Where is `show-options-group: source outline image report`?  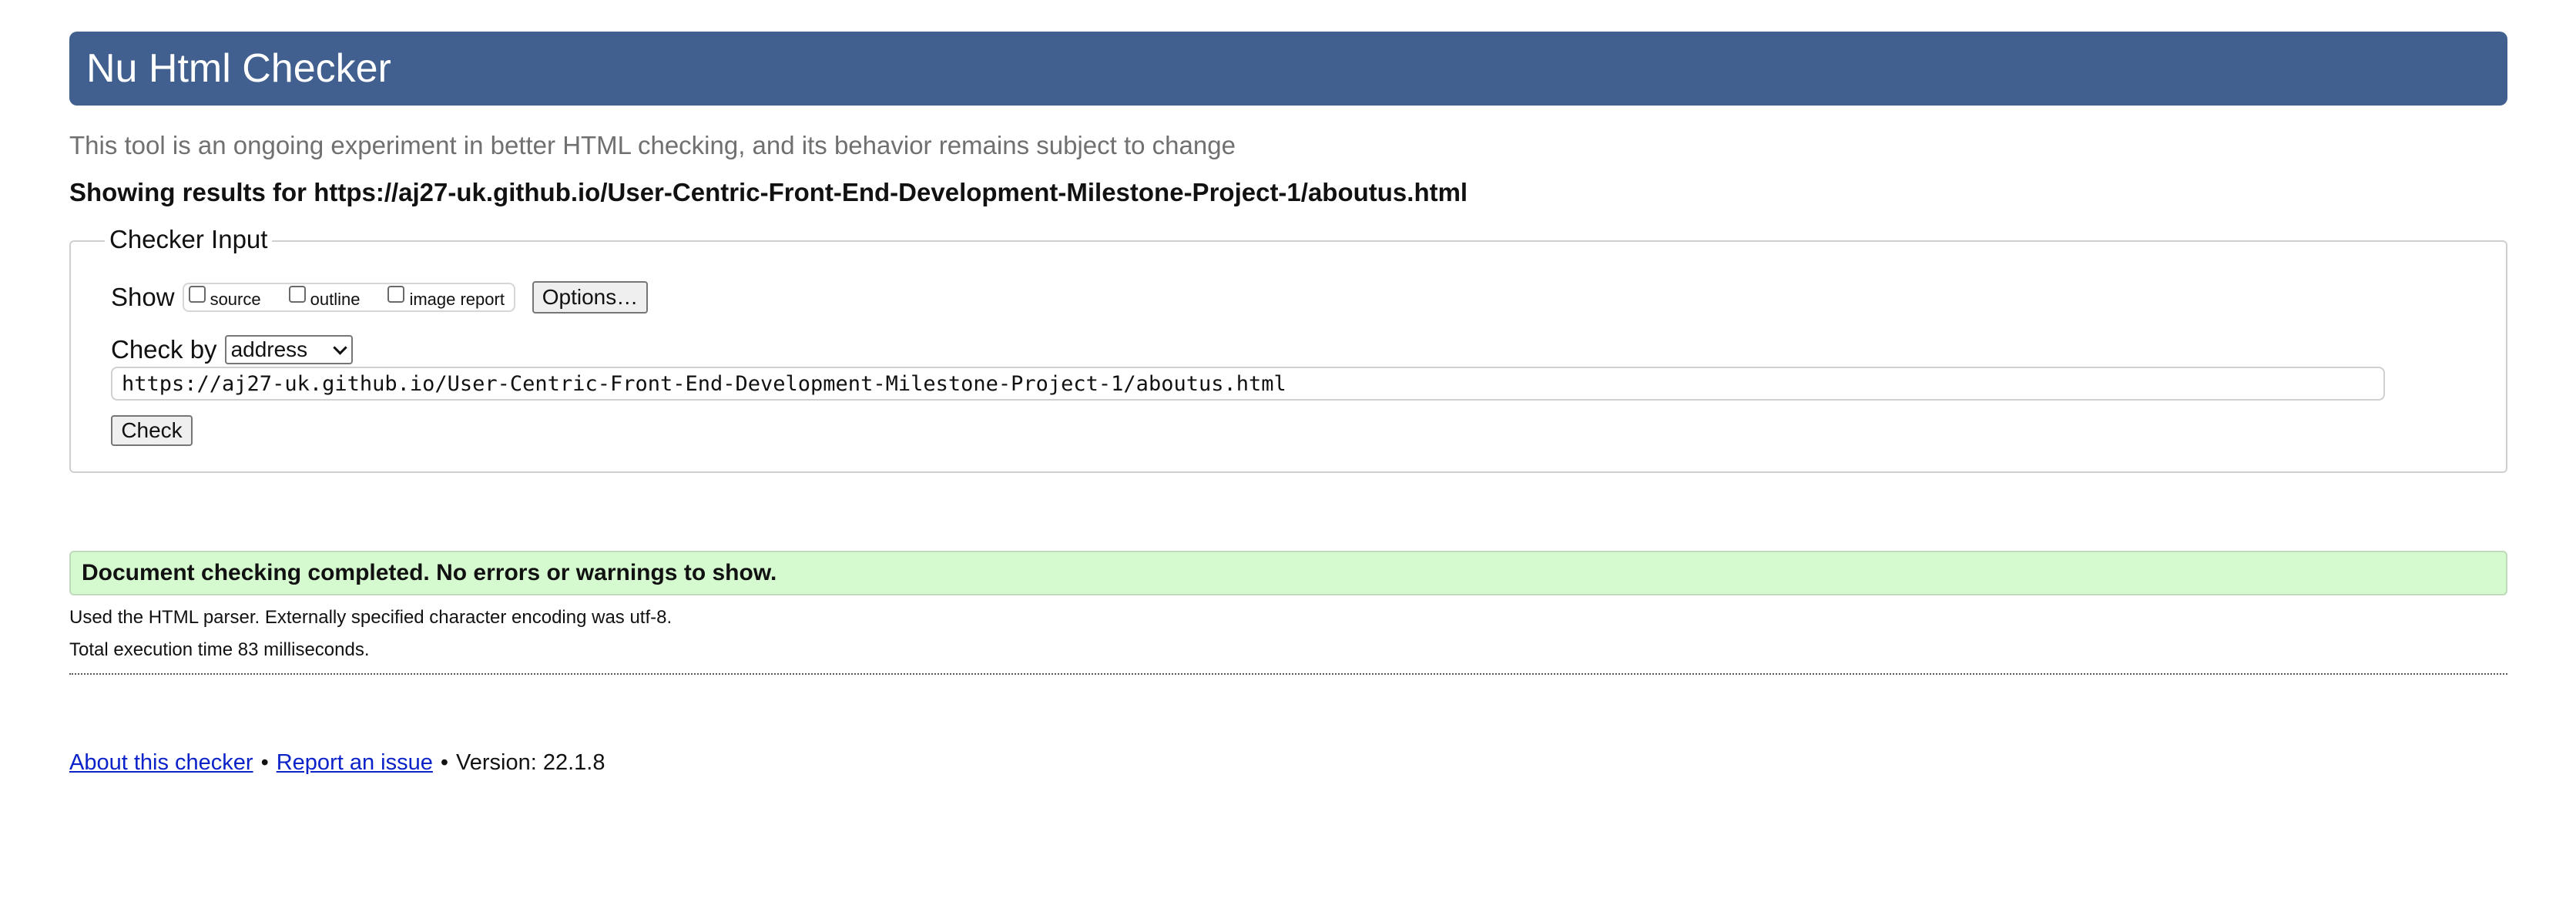 show-options-group: source outline image report is located at coordinates (348, 298).